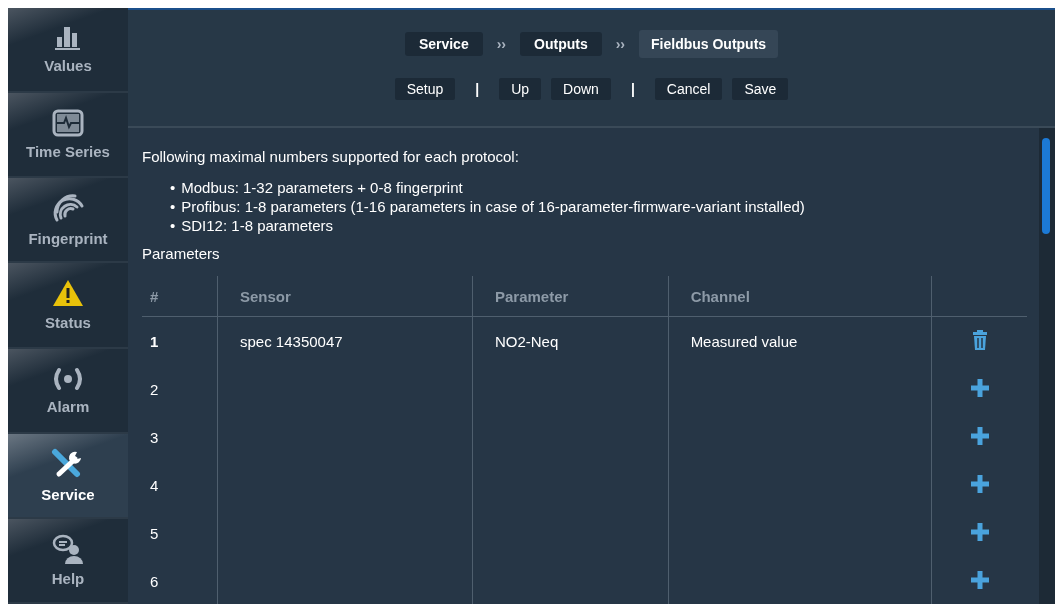  What do you see at coordinates (180, 340) in the screenshot?
I see `table-cell: 1` at bounding box center [180, 340].